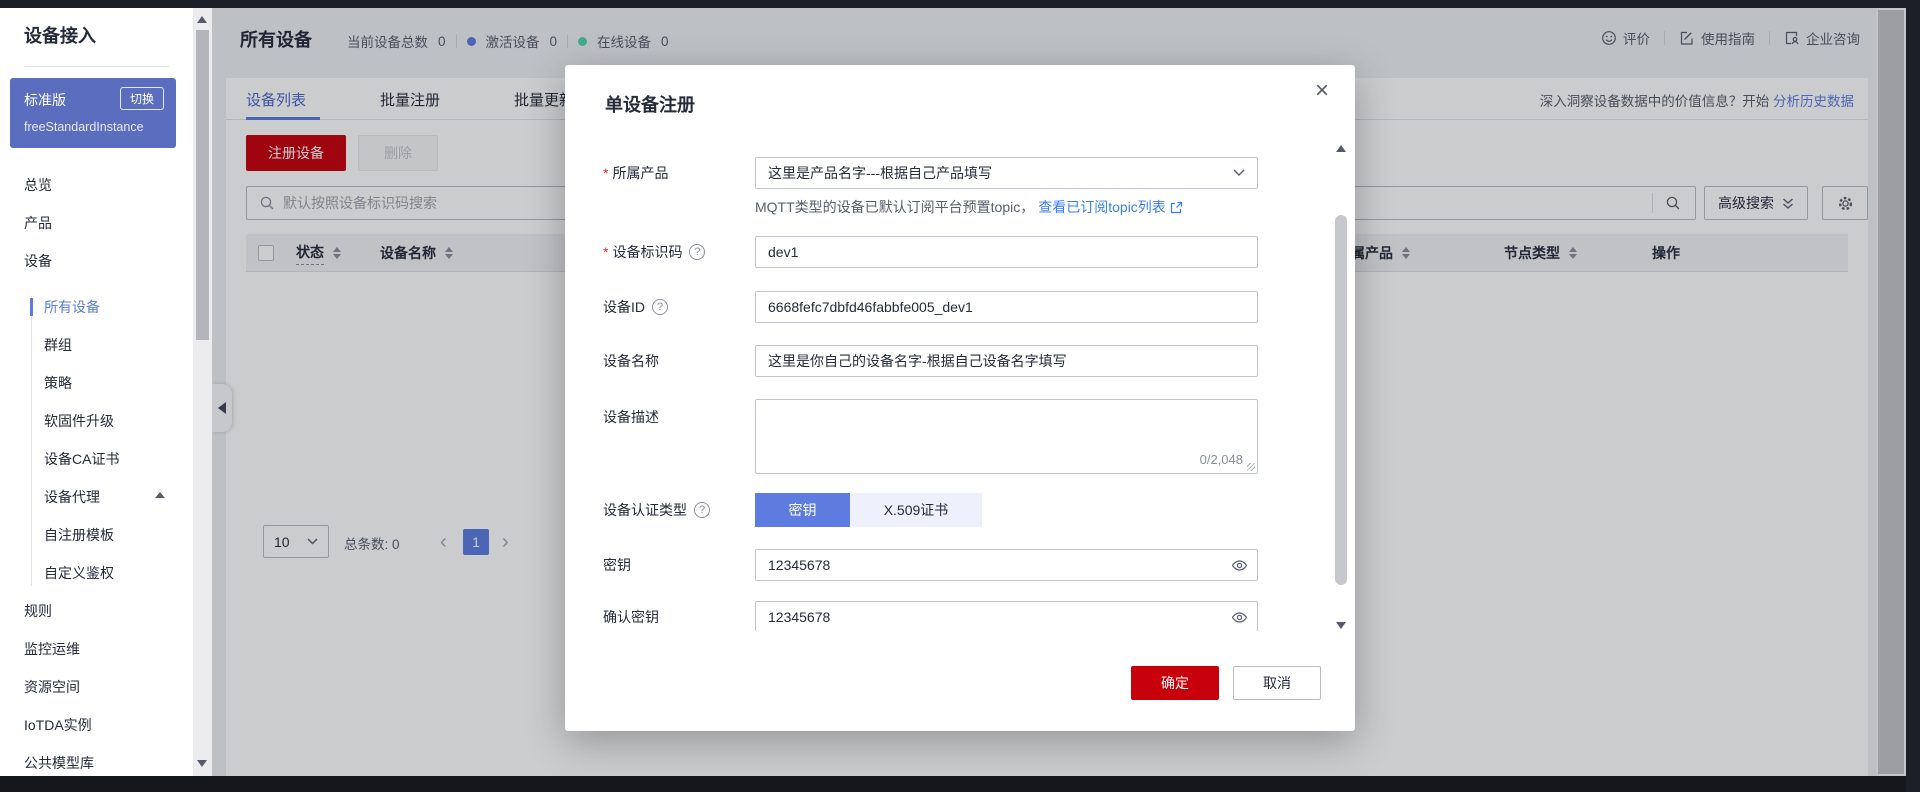  What do you see at coordinates (96, 649) in the screenshot?
I see `sidebar-item-monitor: 监控运维` at bounding box center [96, 649].